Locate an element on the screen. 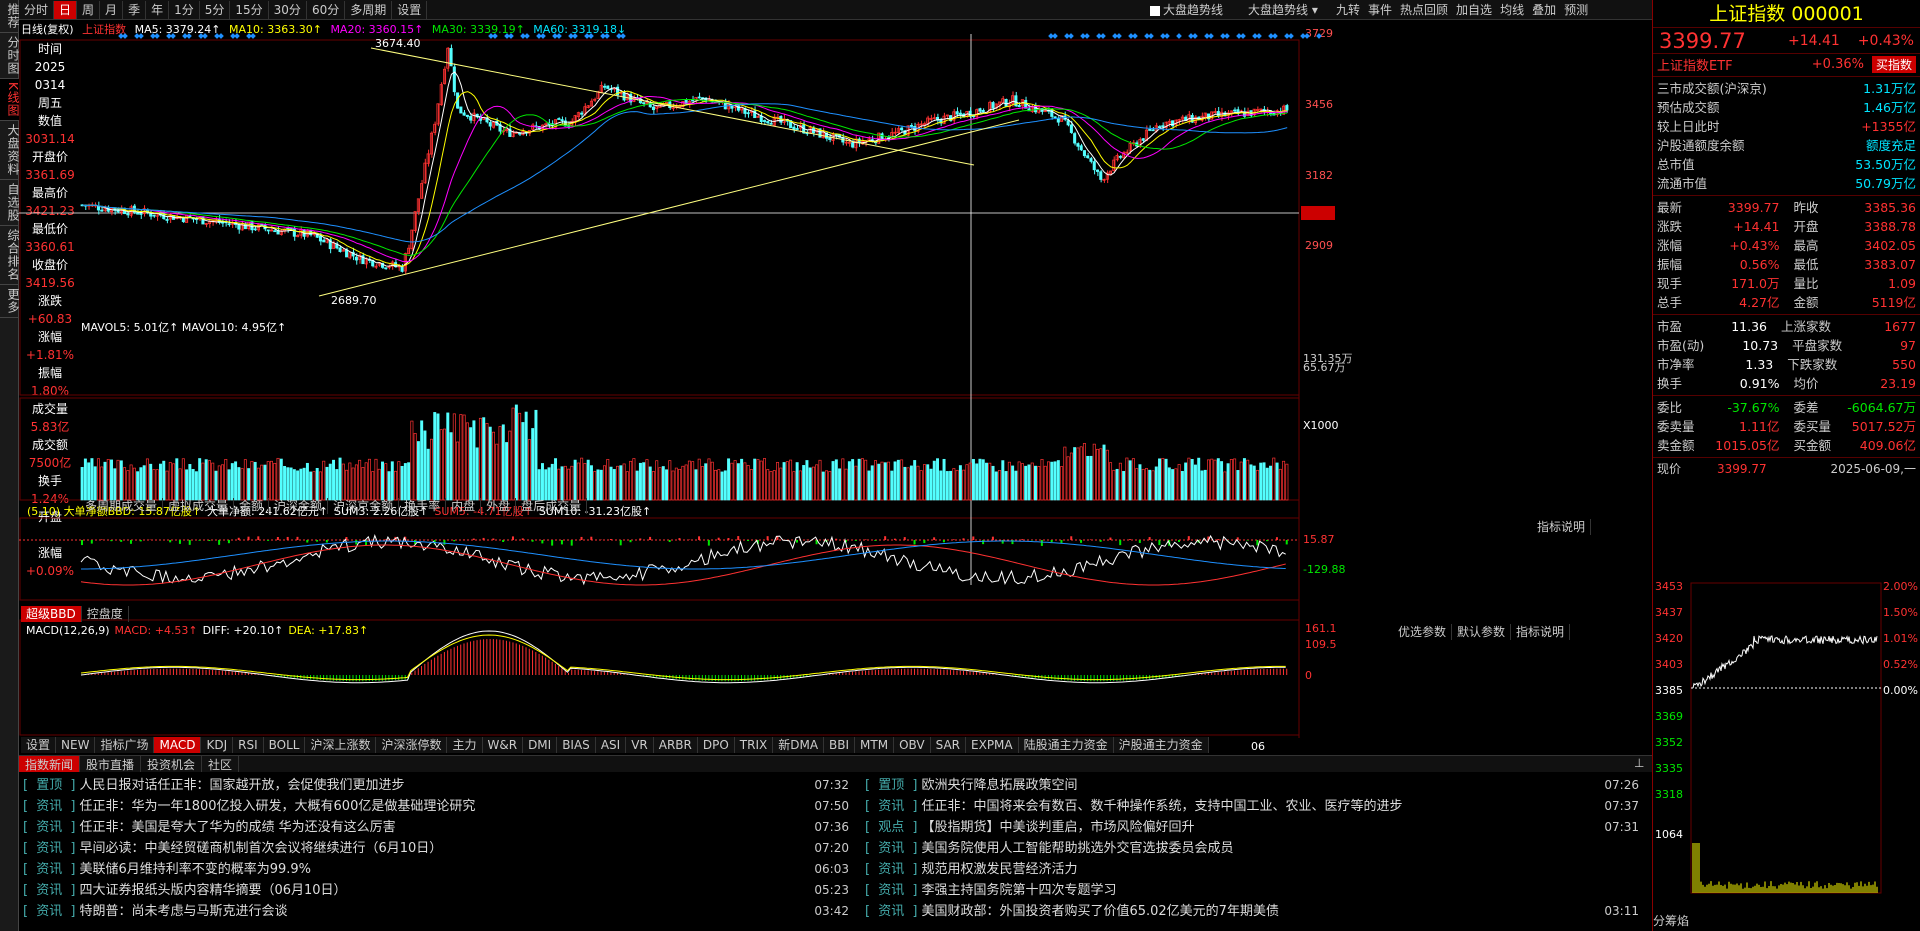  bbd-help-button: 指标说明 is located at coordinates (1562, 527).